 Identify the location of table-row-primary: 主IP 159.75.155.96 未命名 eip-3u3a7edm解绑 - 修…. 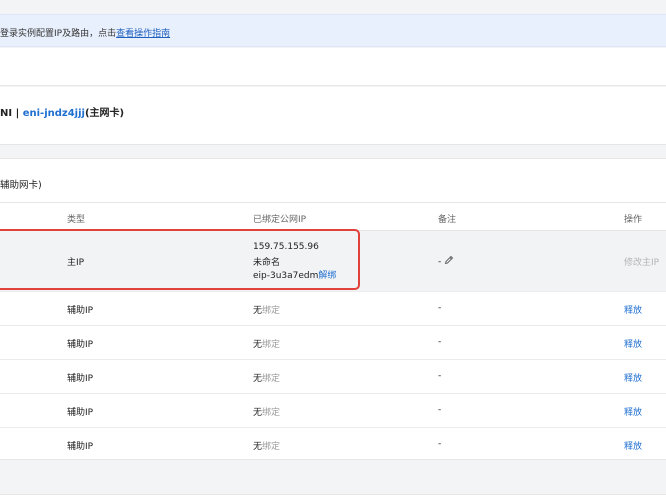
(333, 261).